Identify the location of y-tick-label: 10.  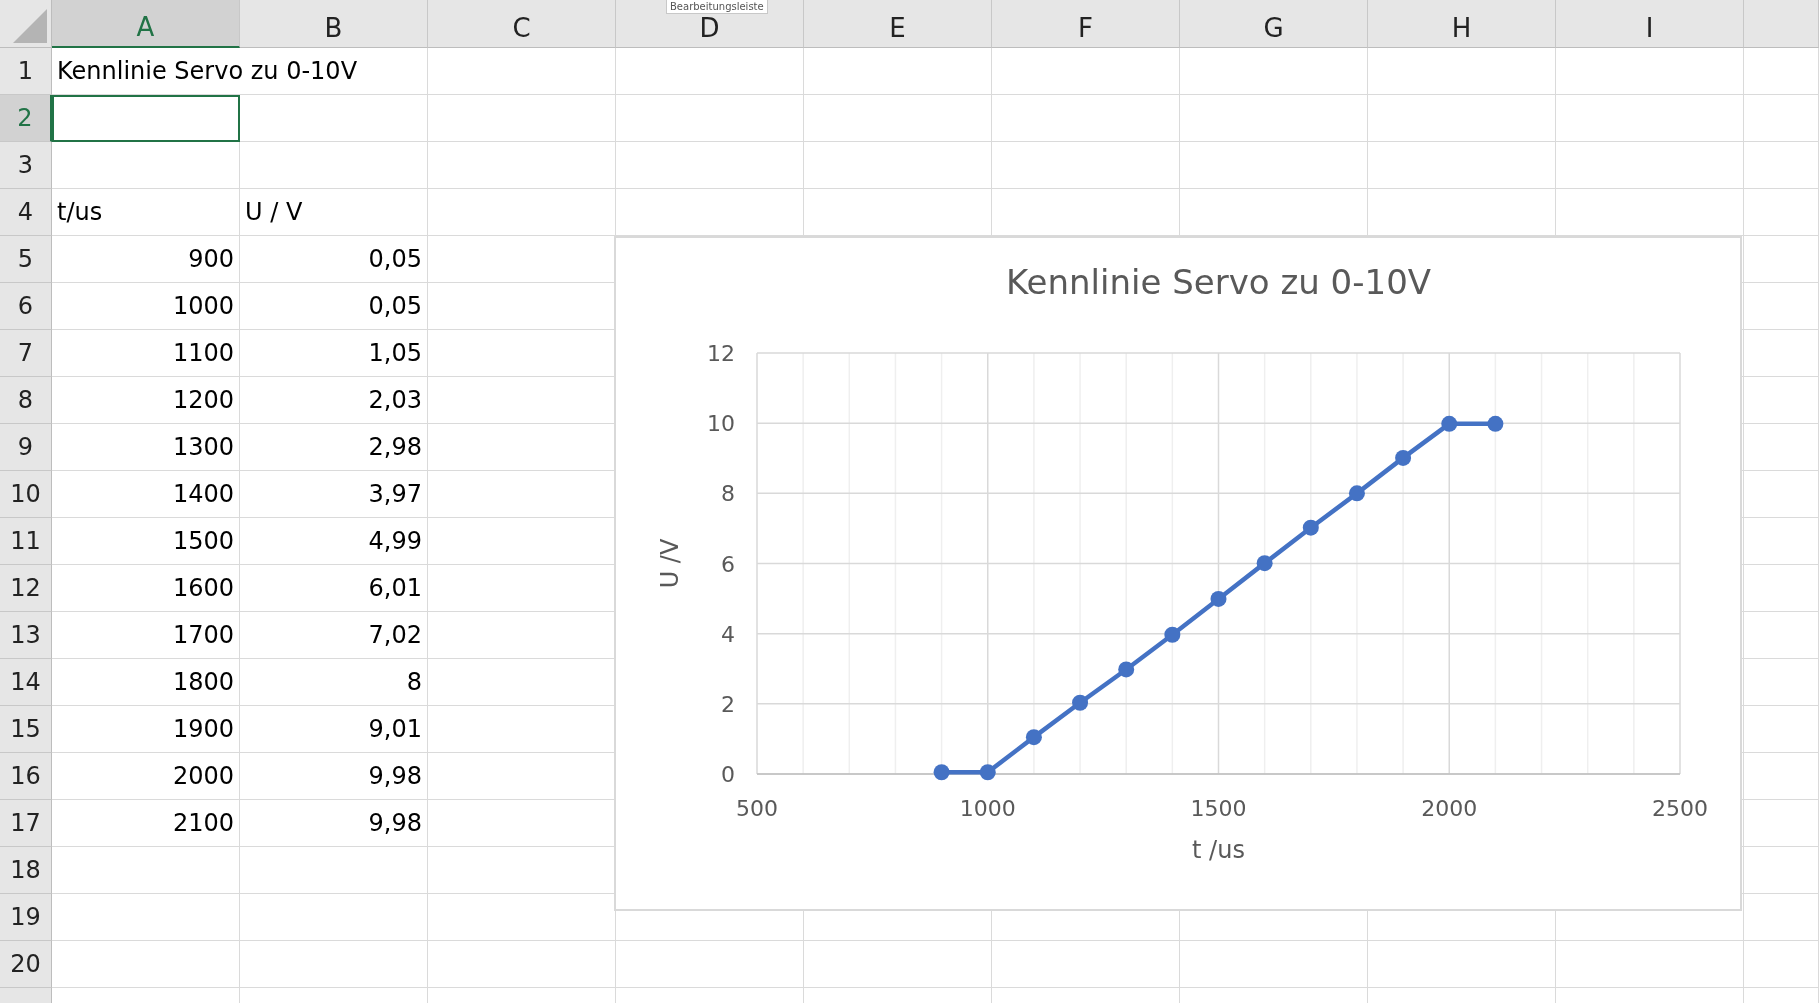
(721, 424).